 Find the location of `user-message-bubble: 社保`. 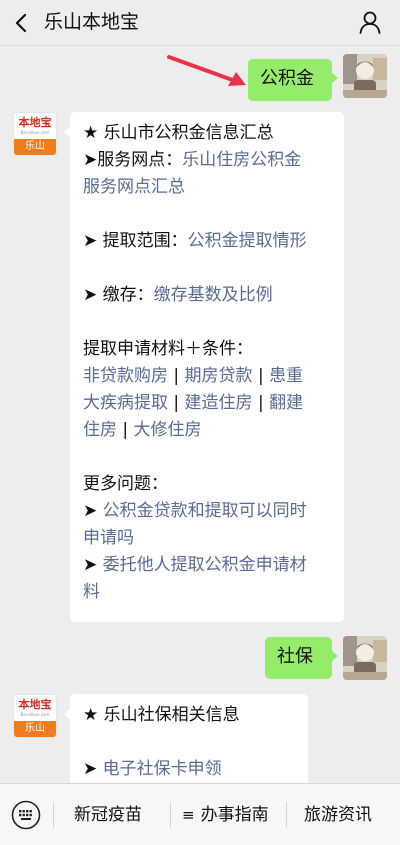

user-message-bubble: 社保 is located at coordinates (301, 658).